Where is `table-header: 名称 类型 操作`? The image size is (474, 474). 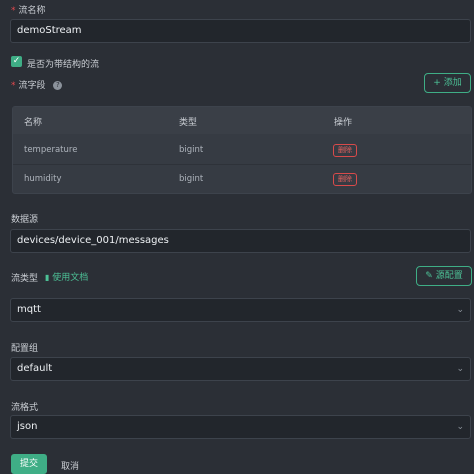 table-header: 名称 类型 操作 is located at coordinates (242, 120).